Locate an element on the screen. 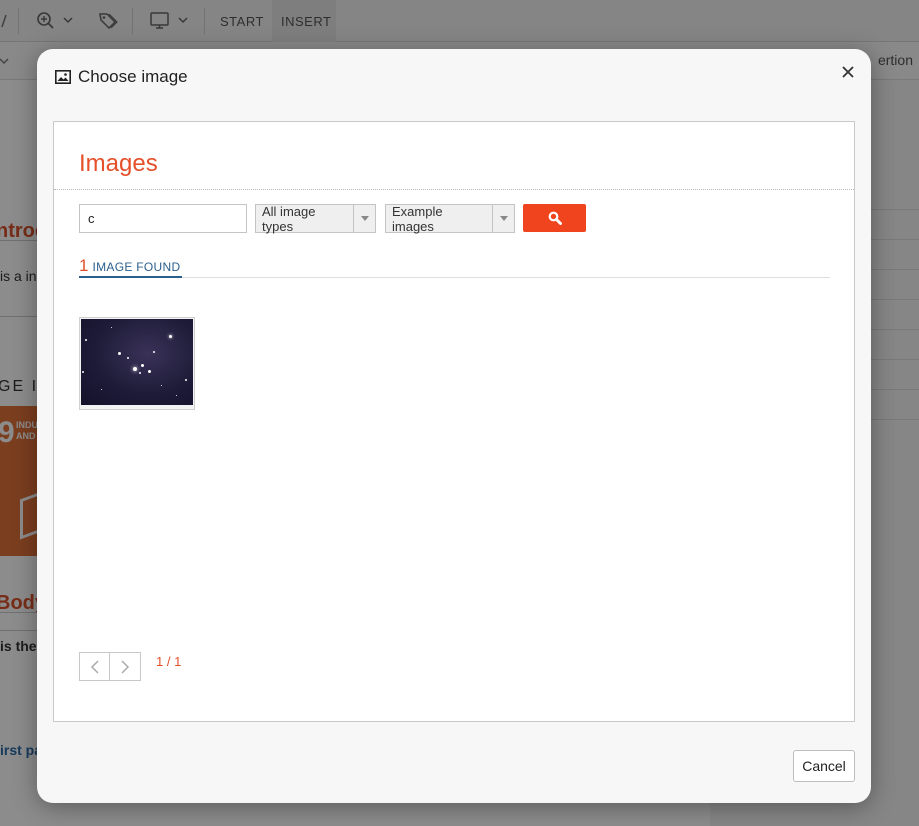 Image resolution: width=919 pixels, height=826 pixels. close-button is located at coordinates (848, 72).